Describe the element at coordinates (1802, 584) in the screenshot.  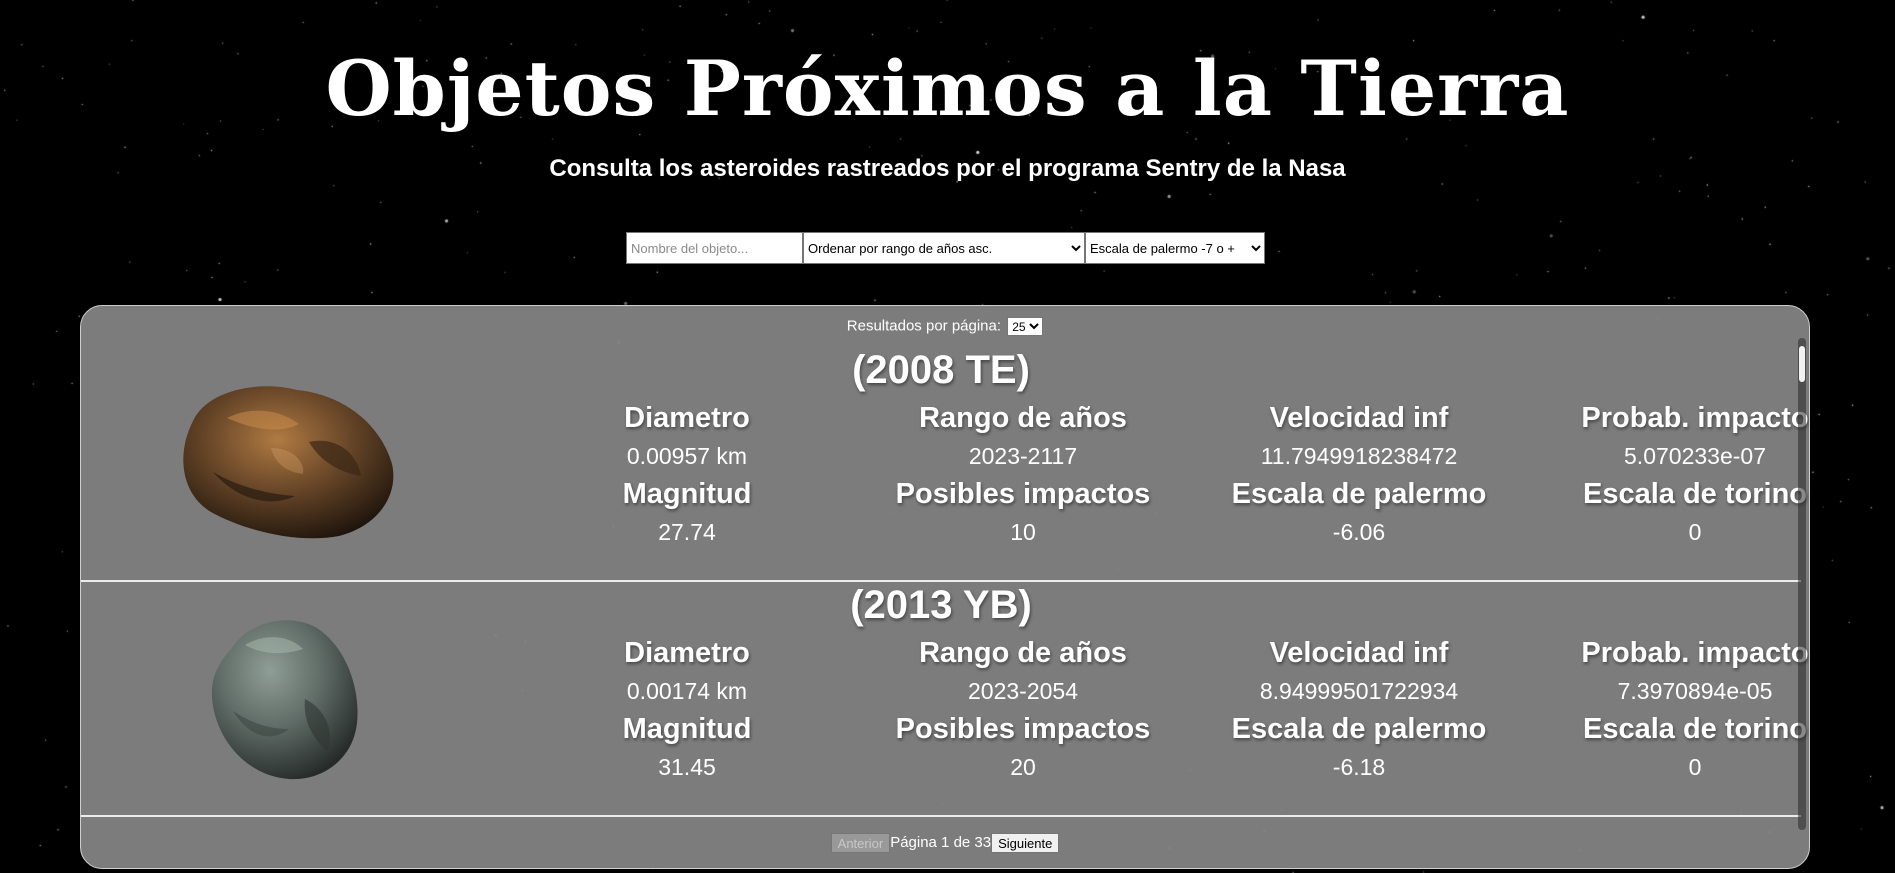
I see `results-scrollbar` at that location.